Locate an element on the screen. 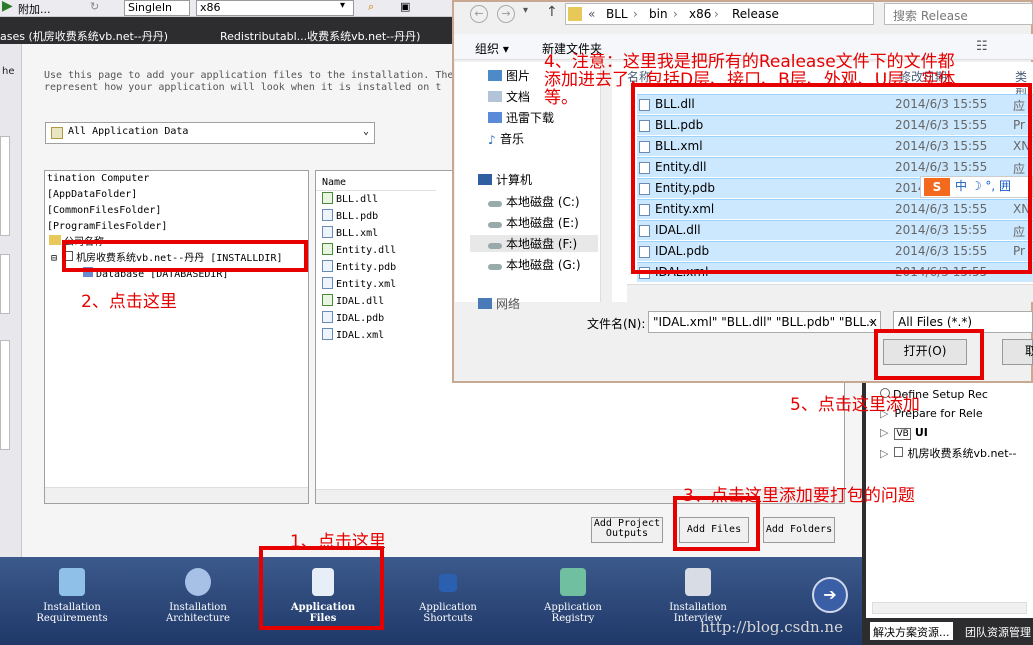 The image size is (1033, 645). annotation-step-5: 5、点击这里添加 is located at coordinates (855, 405).